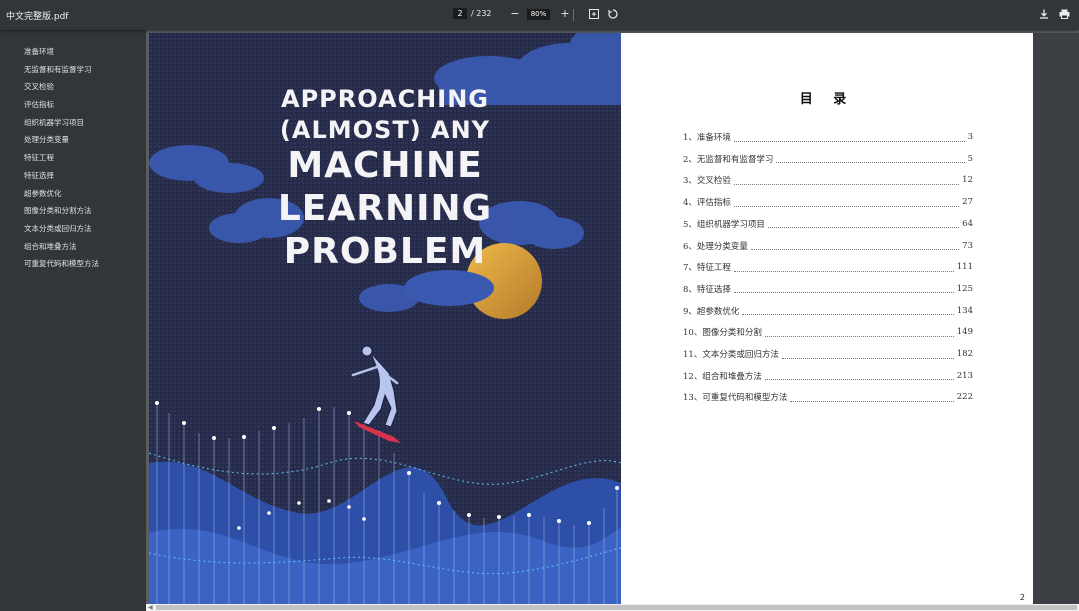 The height and width of the screenshot is (611, 1079). What do you see at coordinates (964, 354) in the screenshot?
I see `toc-entry-page: 182` at bounding box center [964, 354].